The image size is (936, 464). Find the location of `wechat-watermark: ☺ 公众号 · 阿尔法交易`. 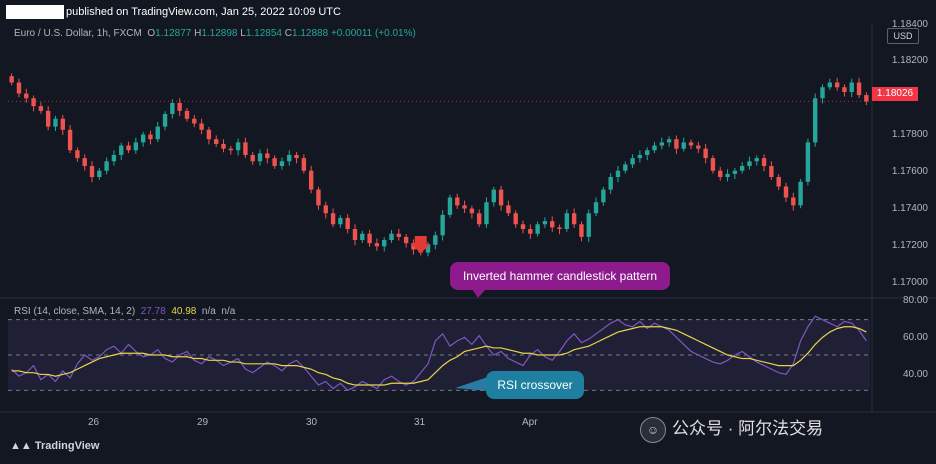

wechat-watermark: ☺ 公众号 · 阿尔法交易 is located at coordinates (731, 428).